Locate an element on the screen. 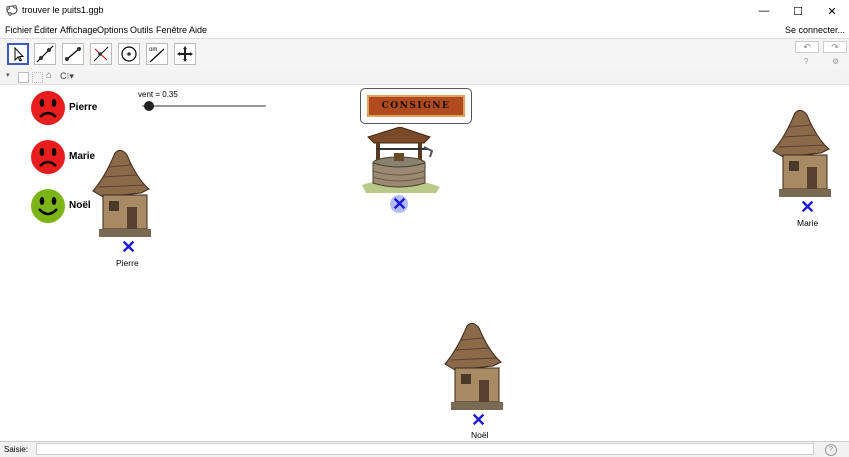  marie-sad-face-icon is located at coordinates (48, 157).